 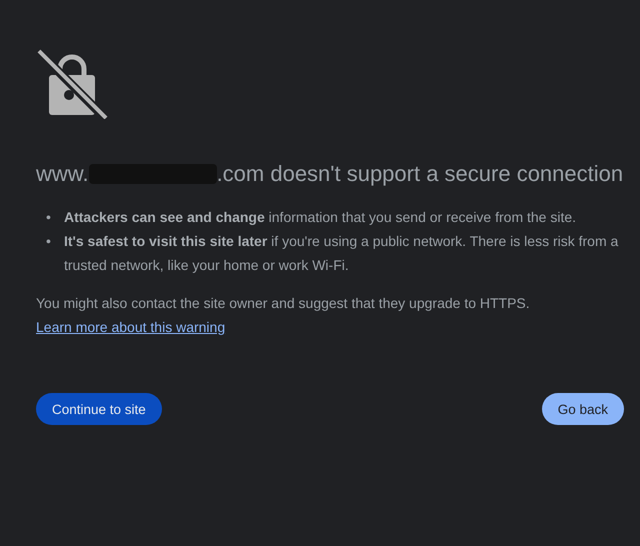 What do you see at coordinates (420, 173) in the screenshot?
I see `heading-text: .com doesn't support a secure connection` at bounding box center [420, 173].